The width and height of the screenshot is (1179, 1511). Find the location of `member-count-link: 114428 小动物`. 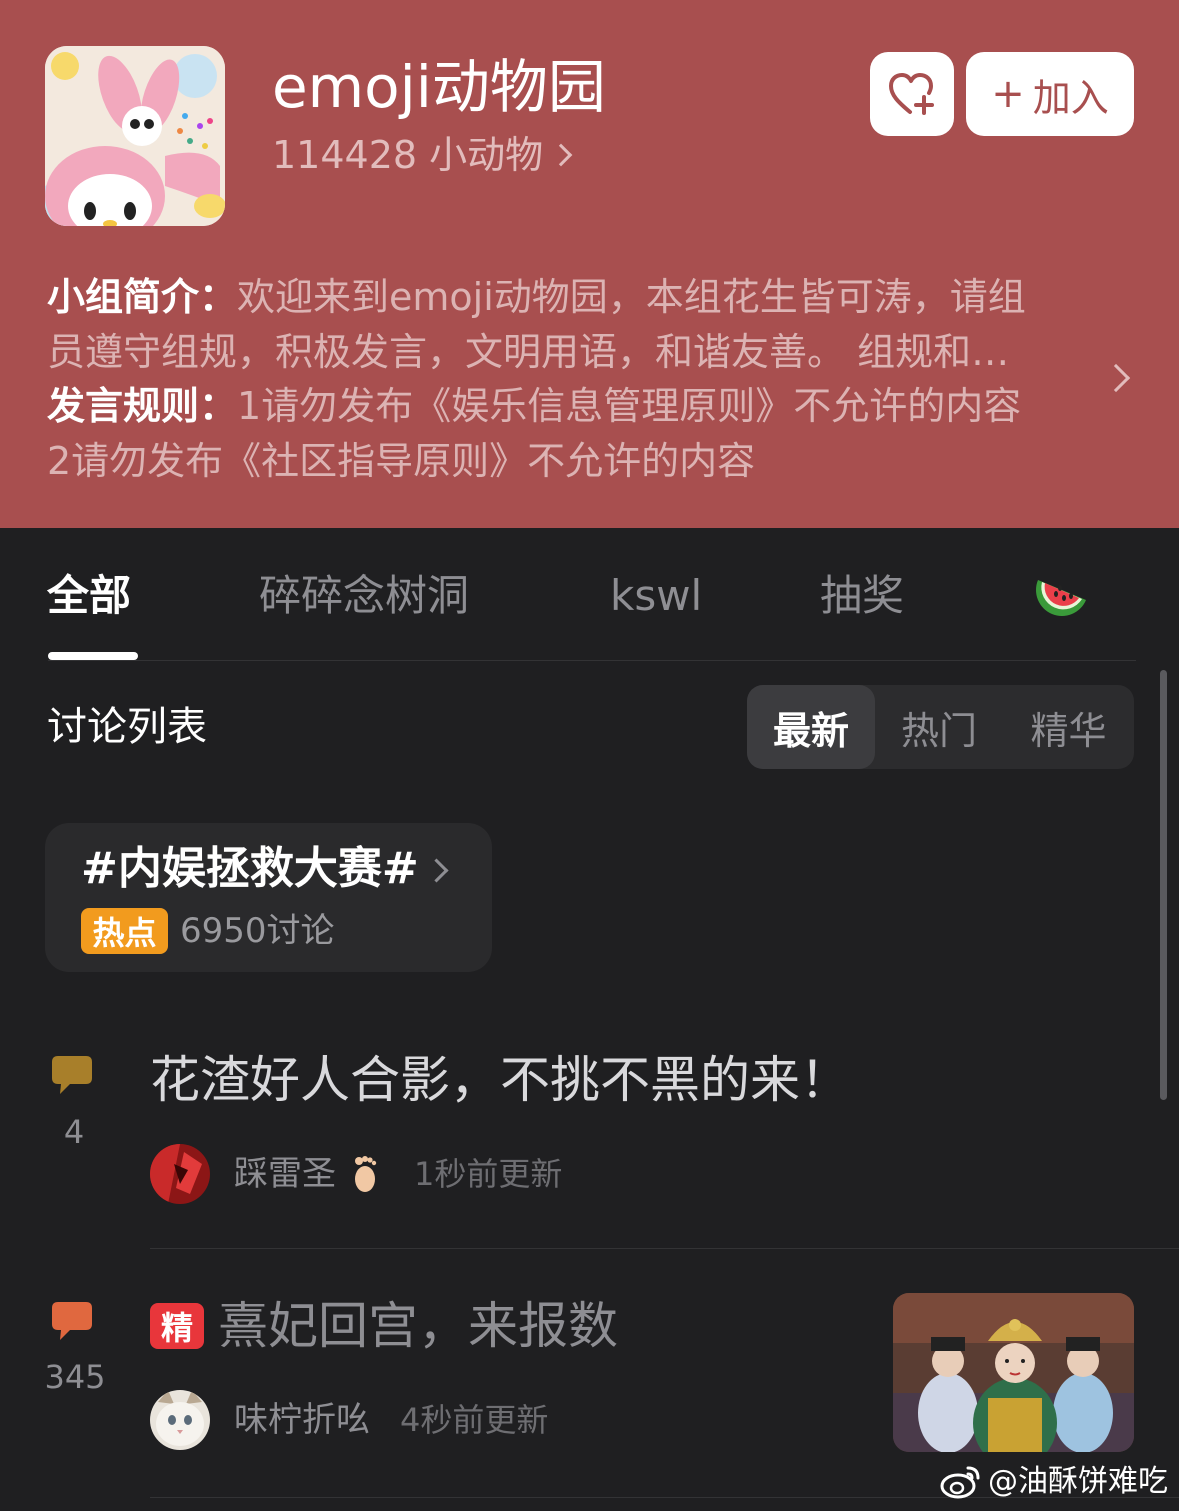

member-count-link: 114428 小动物 is located at coordinates (422, 155).